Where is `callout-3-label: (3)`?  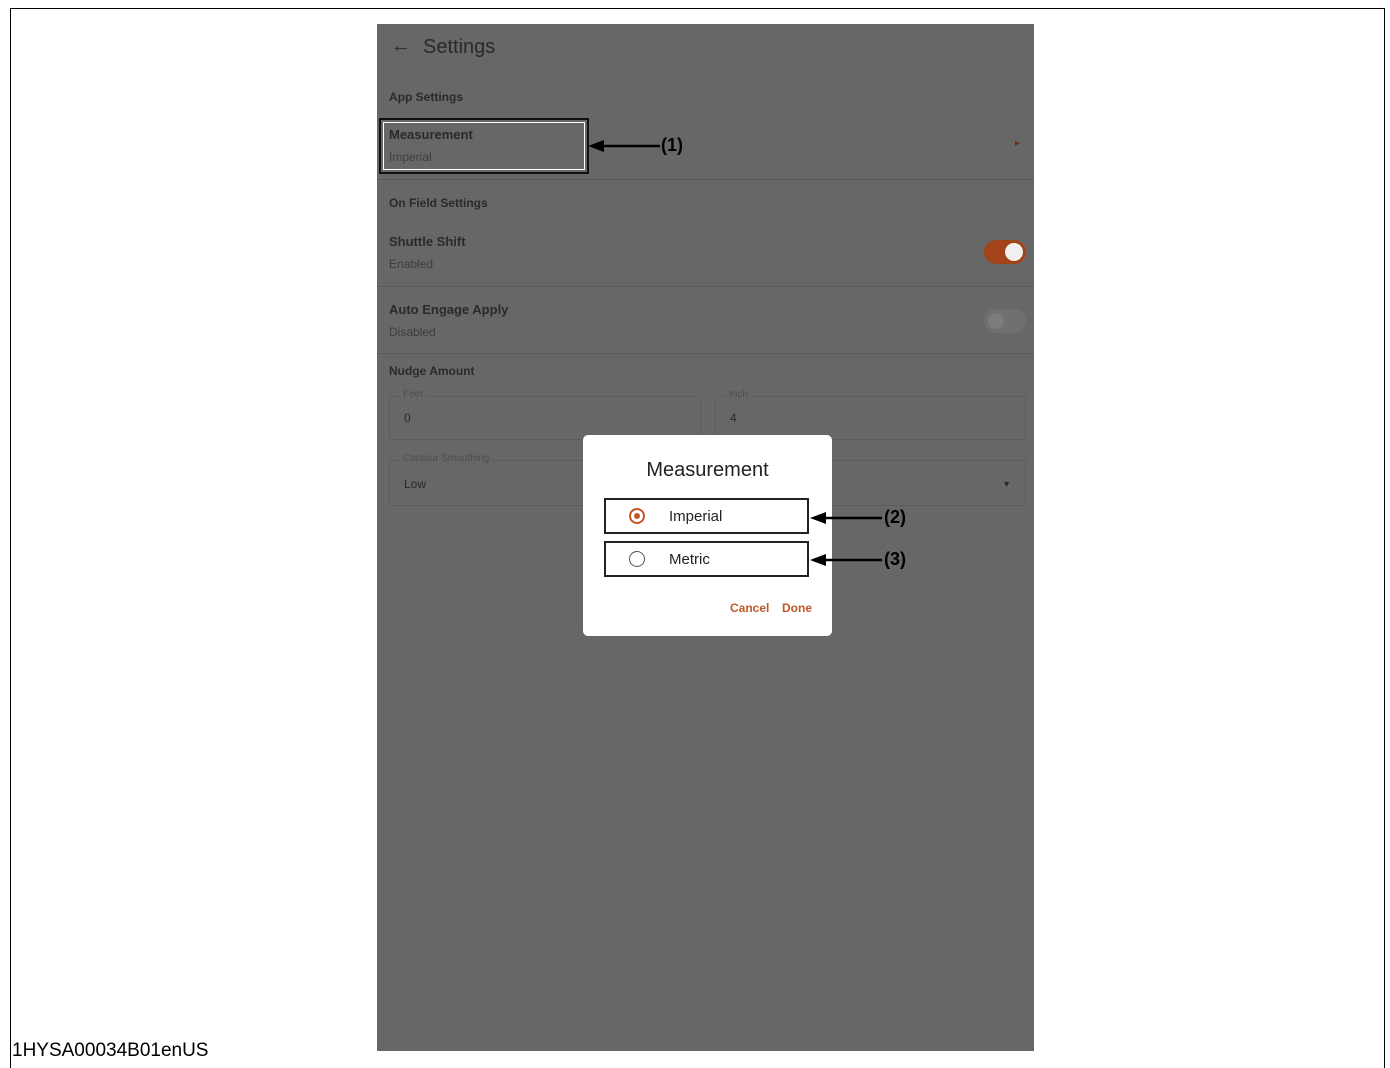 callout-3-label: (3) is located at coordinates (895, 559).